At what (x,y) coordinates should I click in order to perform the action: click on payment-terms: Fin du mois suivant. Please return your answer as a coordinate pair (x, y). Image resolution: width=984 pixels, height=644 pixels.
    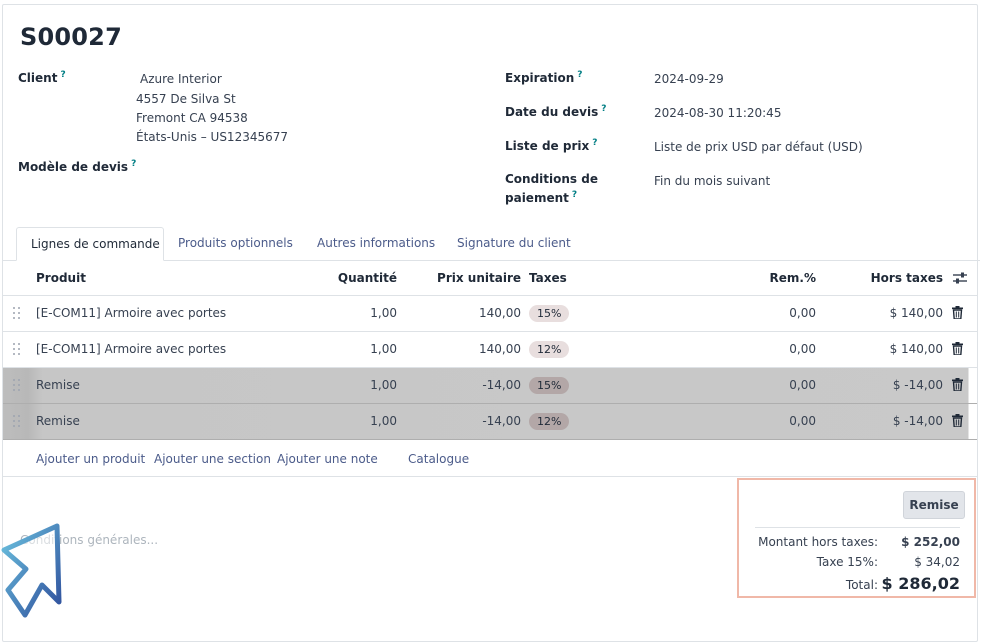
    Looking at the image, I should click on (712, 181).